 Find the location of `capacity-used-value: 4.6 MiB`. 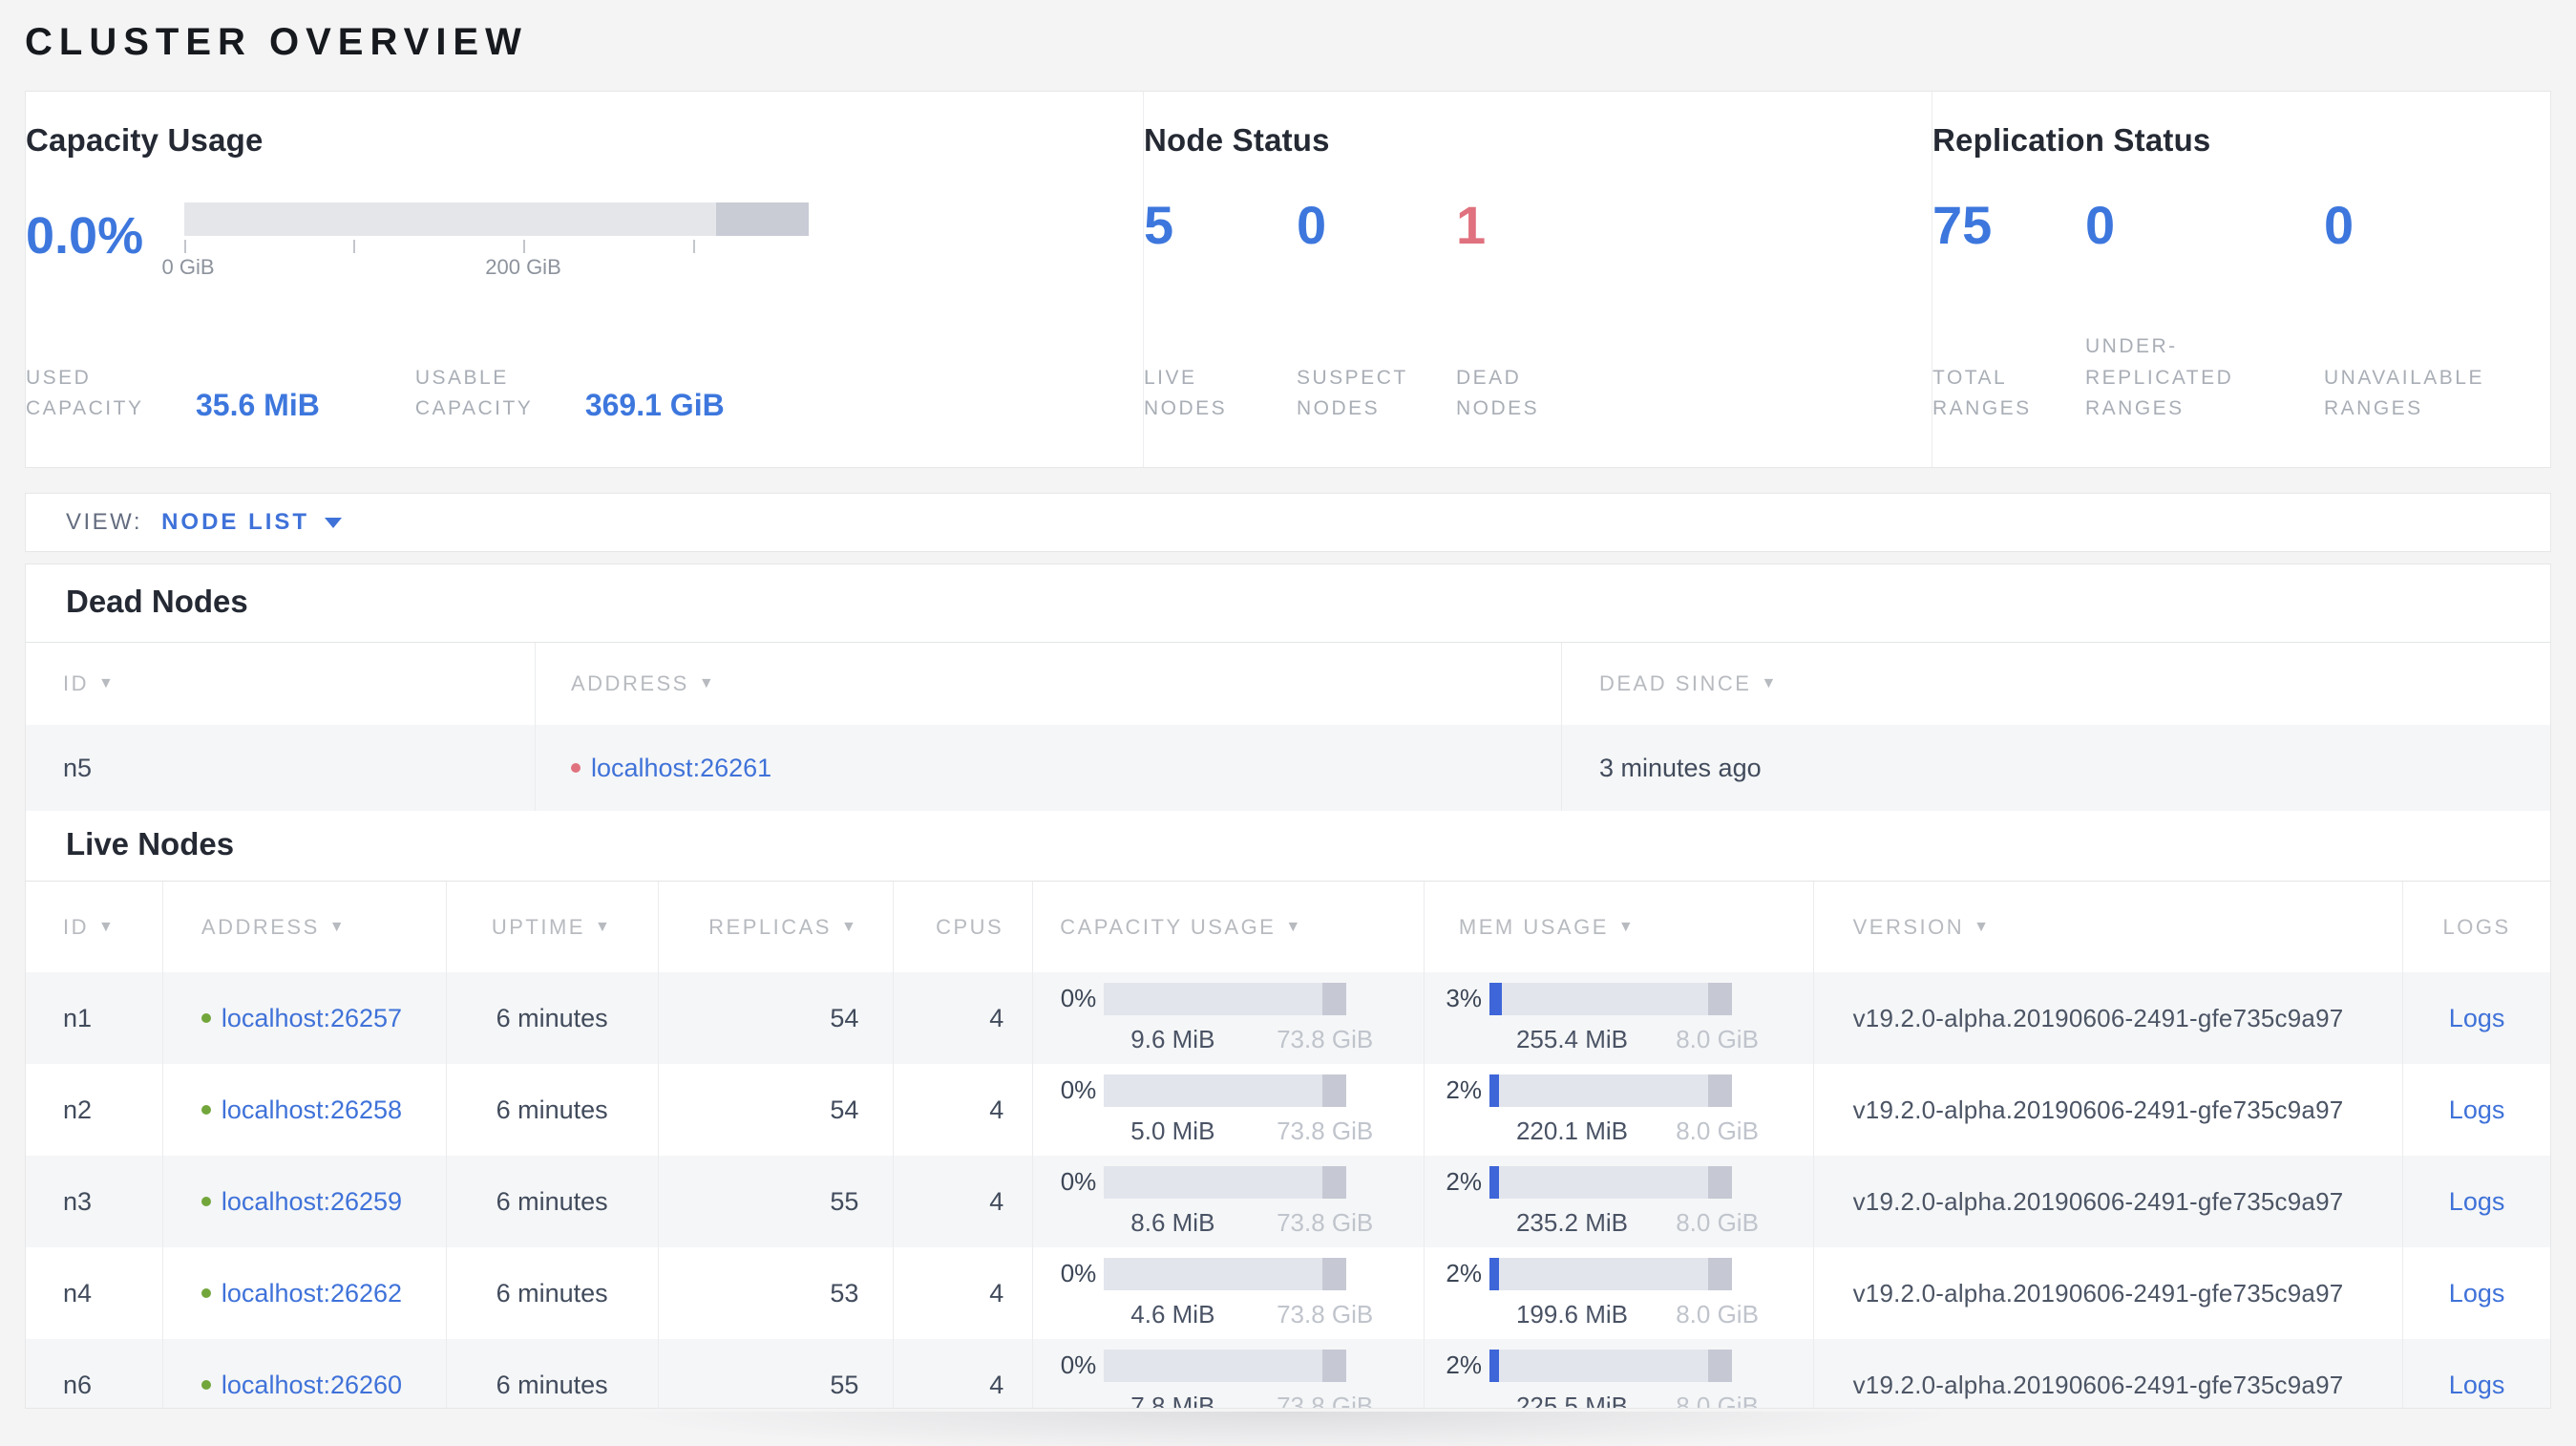

capacity-used-value: 4.6 MiB is located at coordinates (1172, 1314).